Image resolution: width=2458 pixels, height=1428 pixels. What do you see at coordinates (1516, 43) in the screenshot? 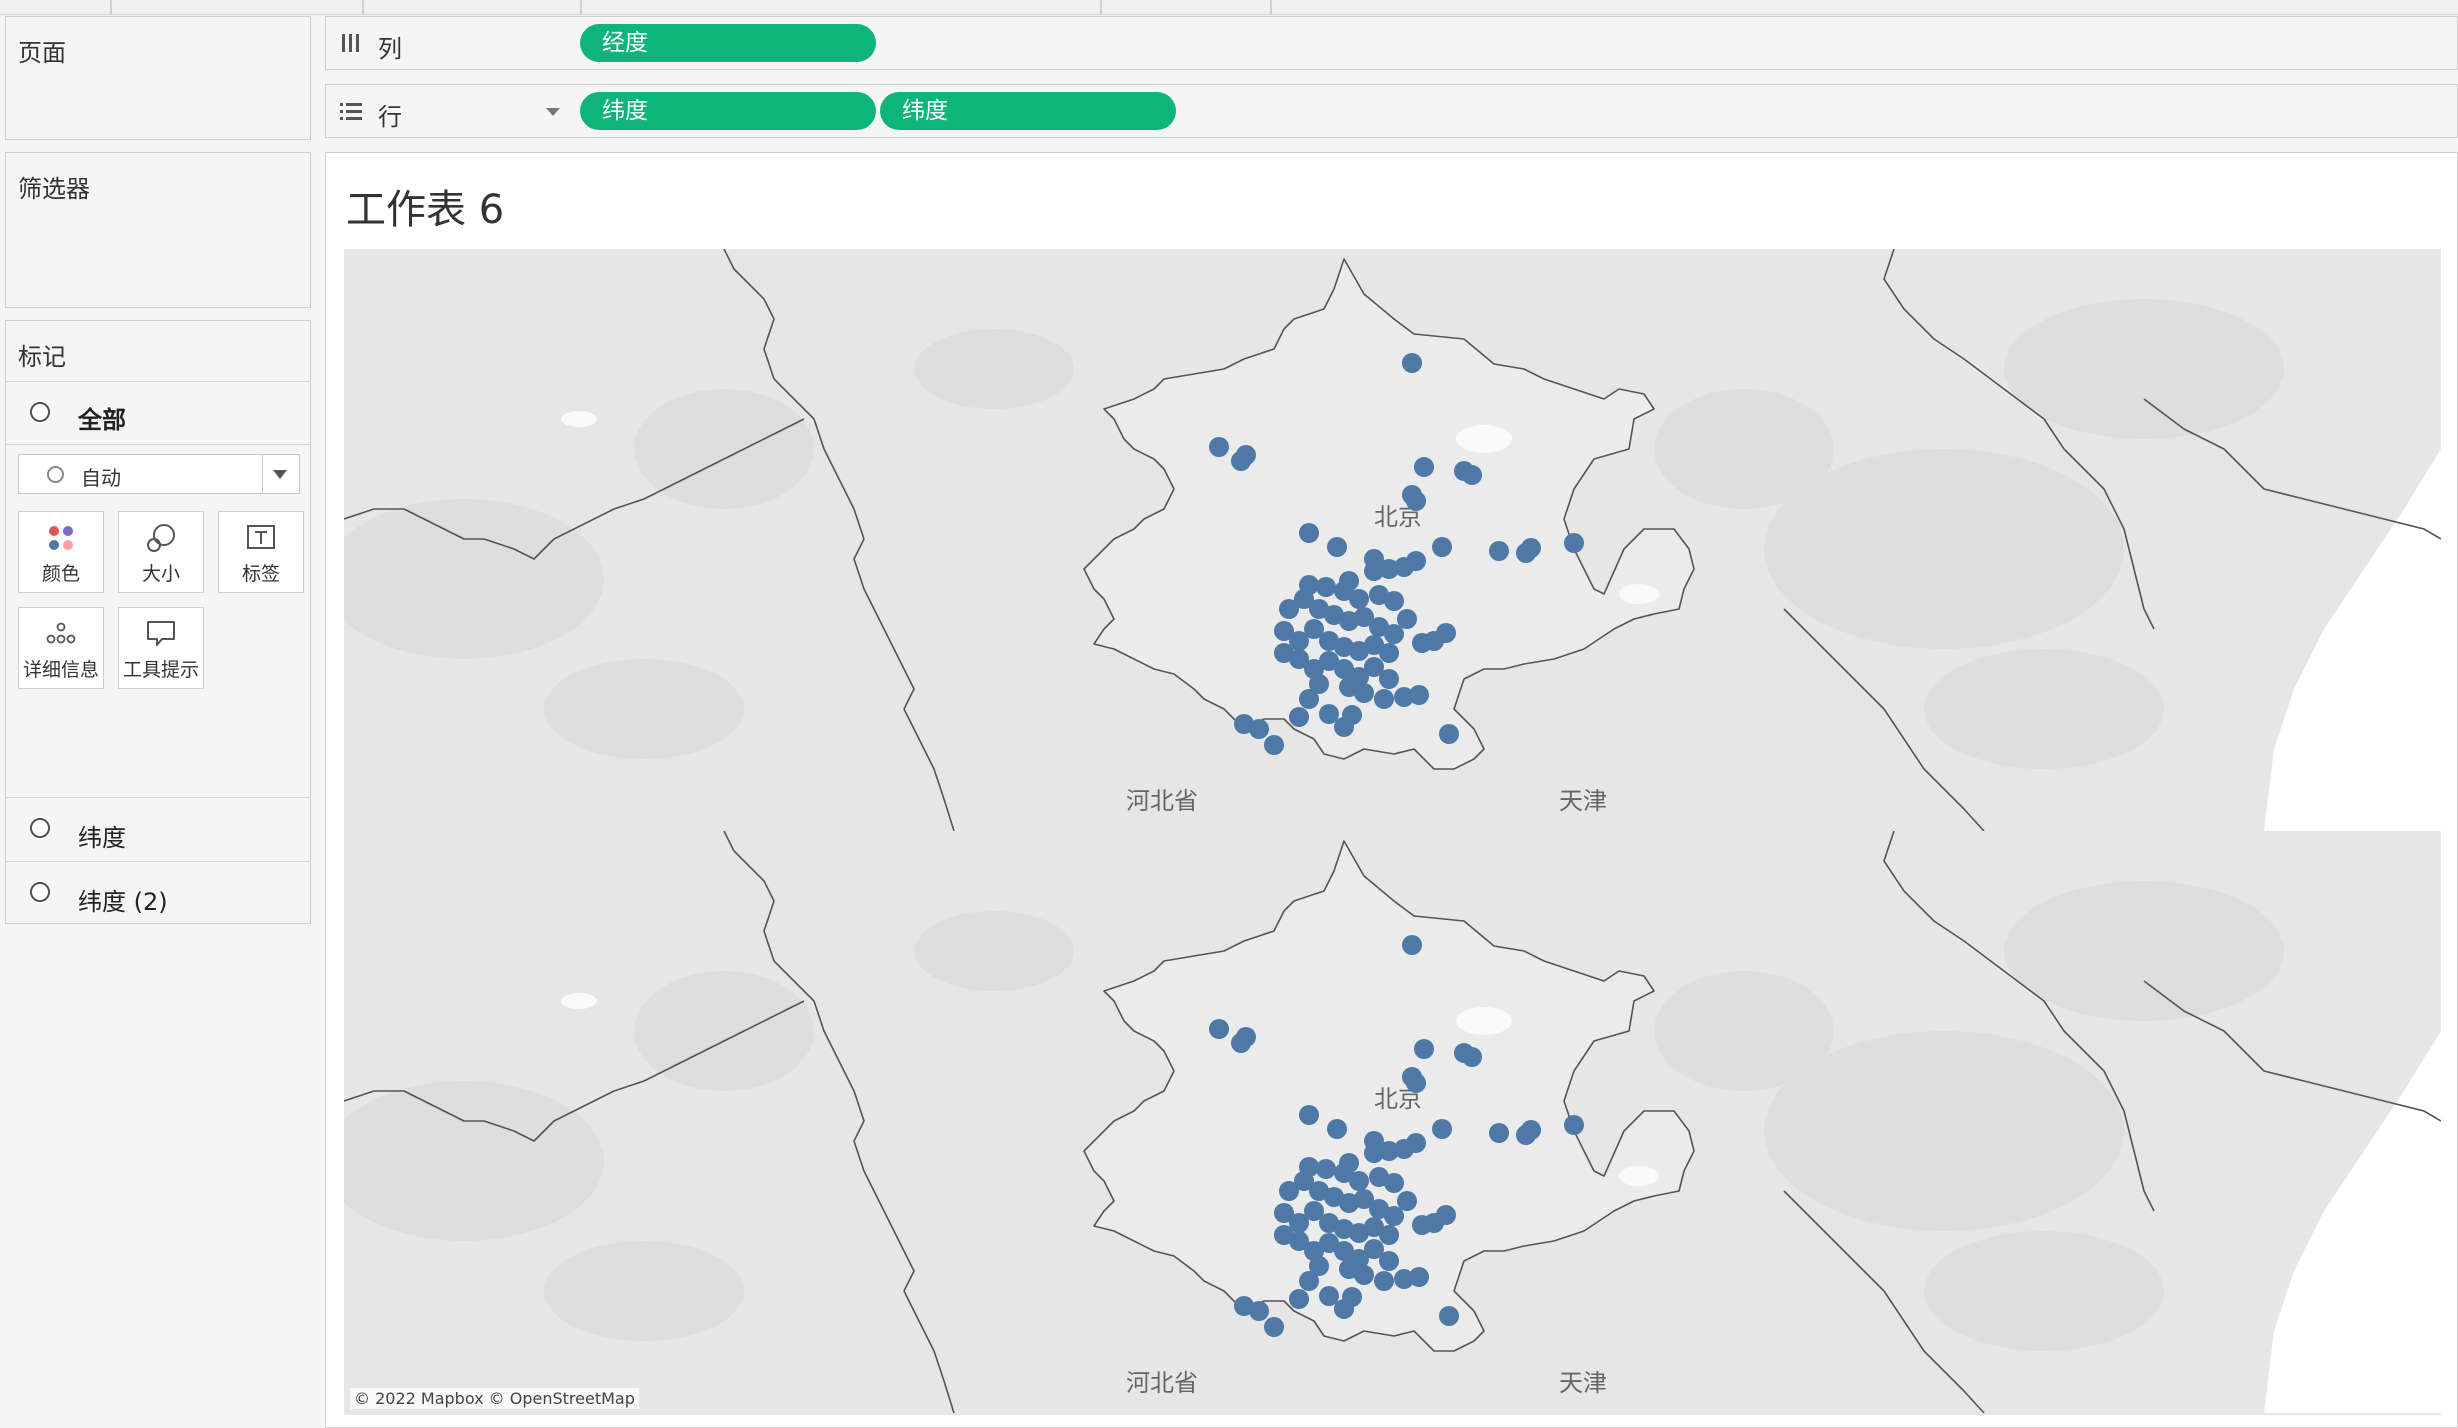
I see `columns-shelf: 经度` at bounding box center [1516, 43].